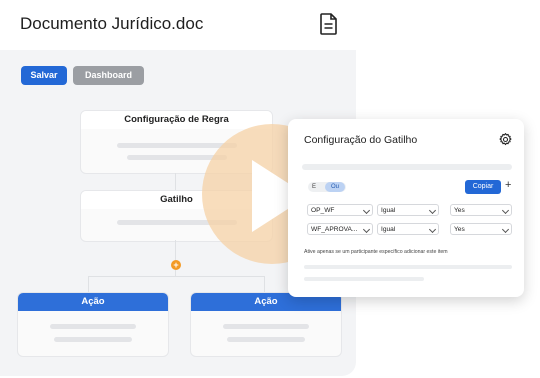 The width and height of the screenshot is (540, 378). What do you see at coordinates (108, 75) in the screenshot?
I see `dashboard-button: Dashboard` at bounding box center [108, 75].